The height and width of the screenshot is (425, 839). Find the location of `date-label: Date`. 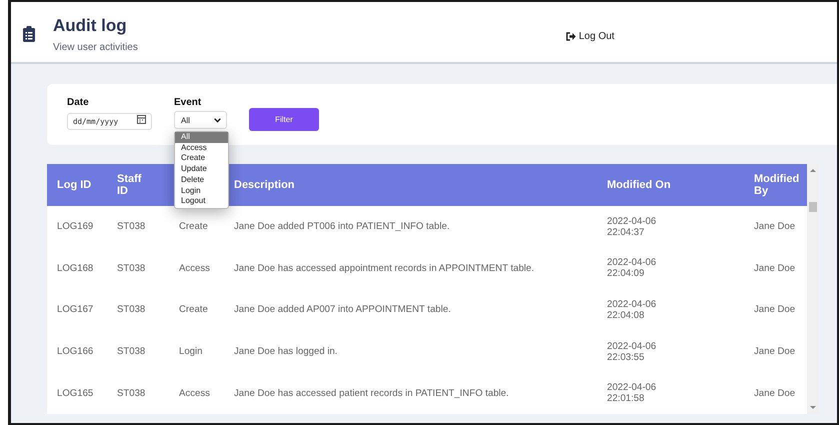

date-label: Date is located at coordinates (78, 102).